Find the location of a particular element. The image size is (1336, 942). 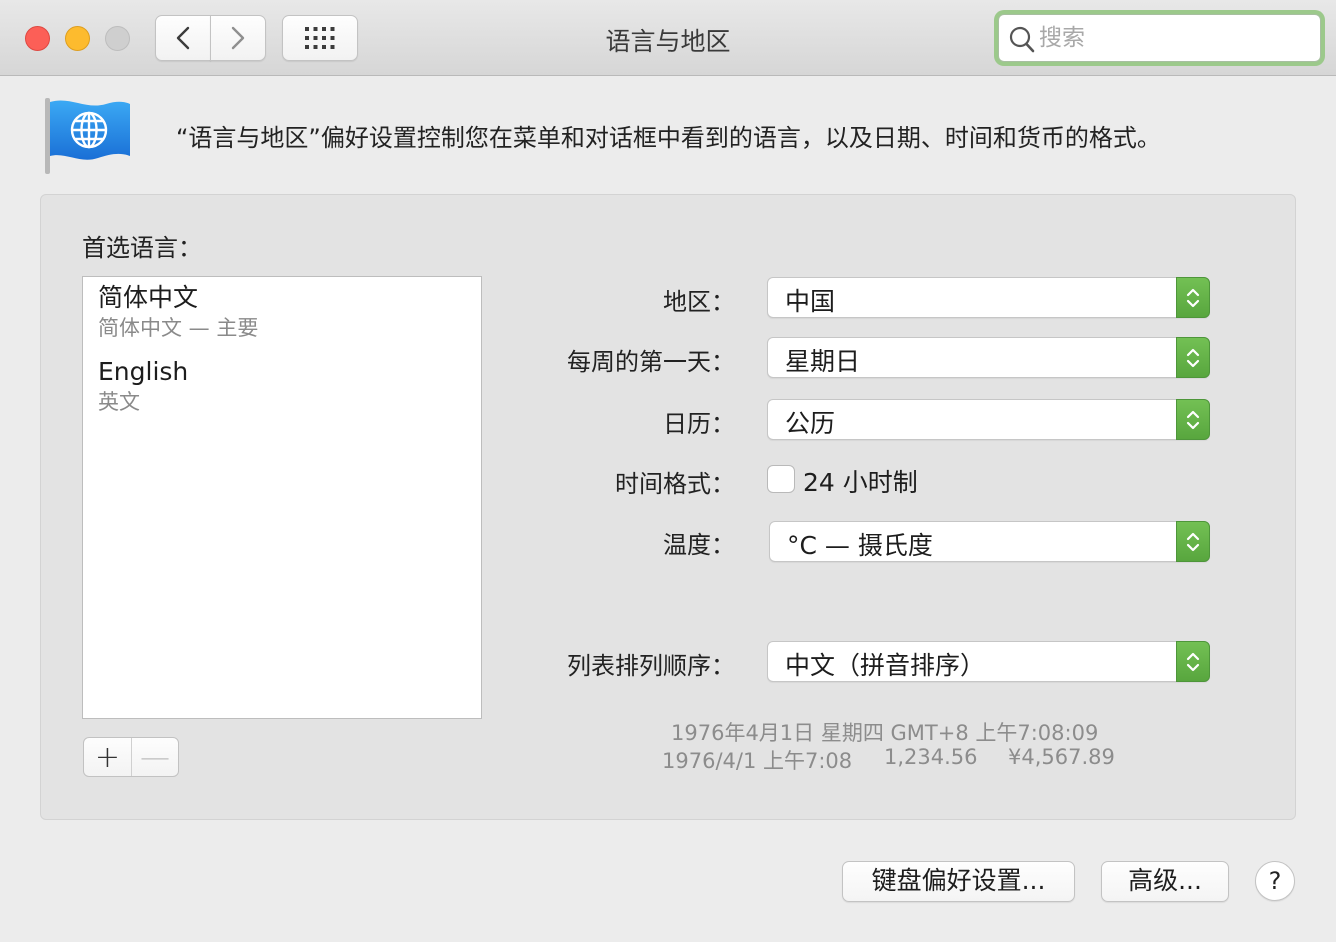

search-field-focus-ring is located at coordinates (1159, 38).